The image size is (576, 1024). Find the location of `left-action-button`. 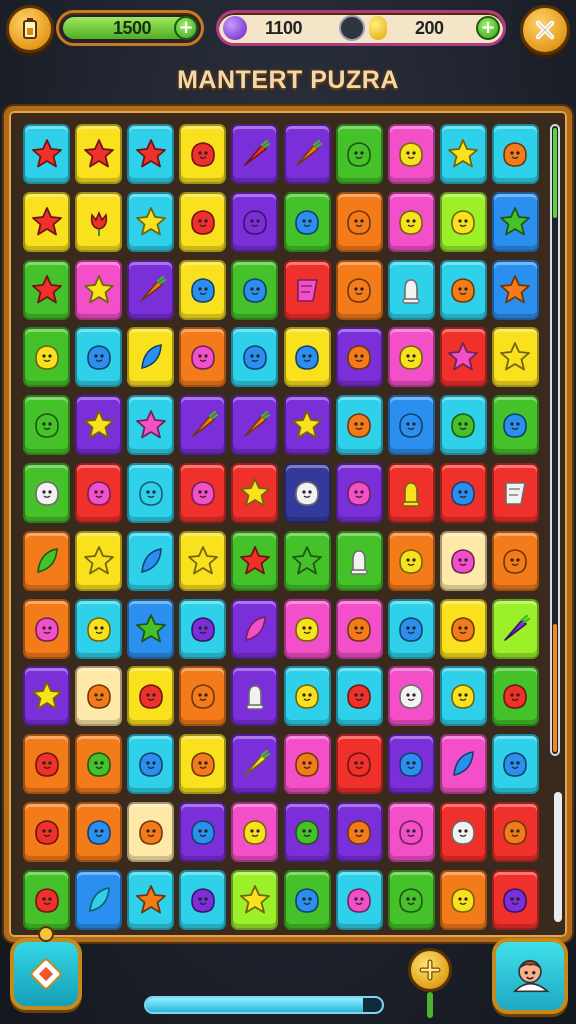

left-action-button is located at coordinates (46, 974).